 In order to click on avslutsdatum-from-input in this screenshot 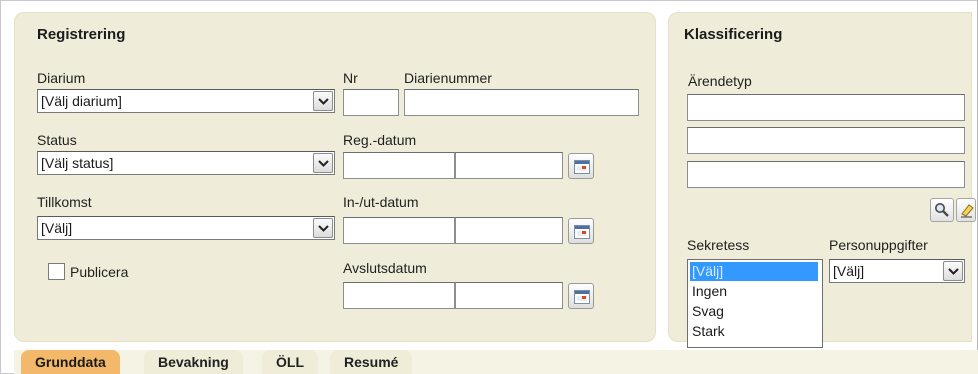, I will do `click(399, 295)`.